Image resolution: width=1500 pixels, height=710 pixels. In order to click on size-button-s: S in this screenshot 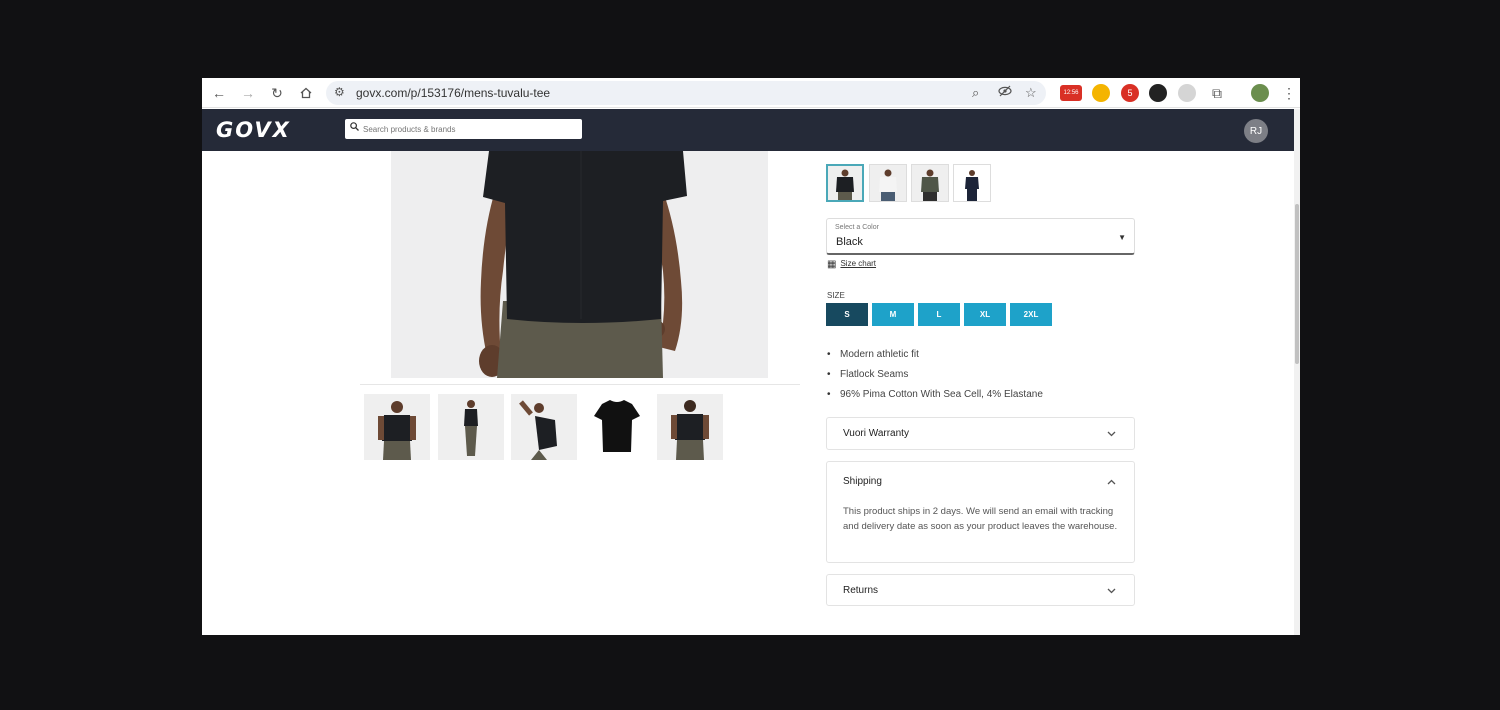, I will do `click(847, 314)`.